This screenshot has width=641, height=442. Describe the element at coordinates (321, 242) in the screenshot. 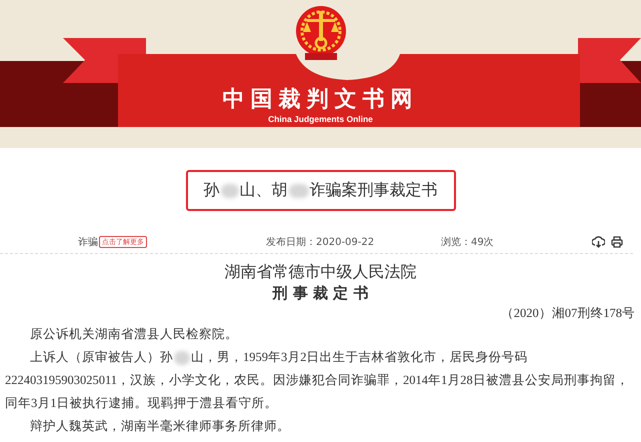

I see `publish-date: 发布日期：2020-09-22` at that location.